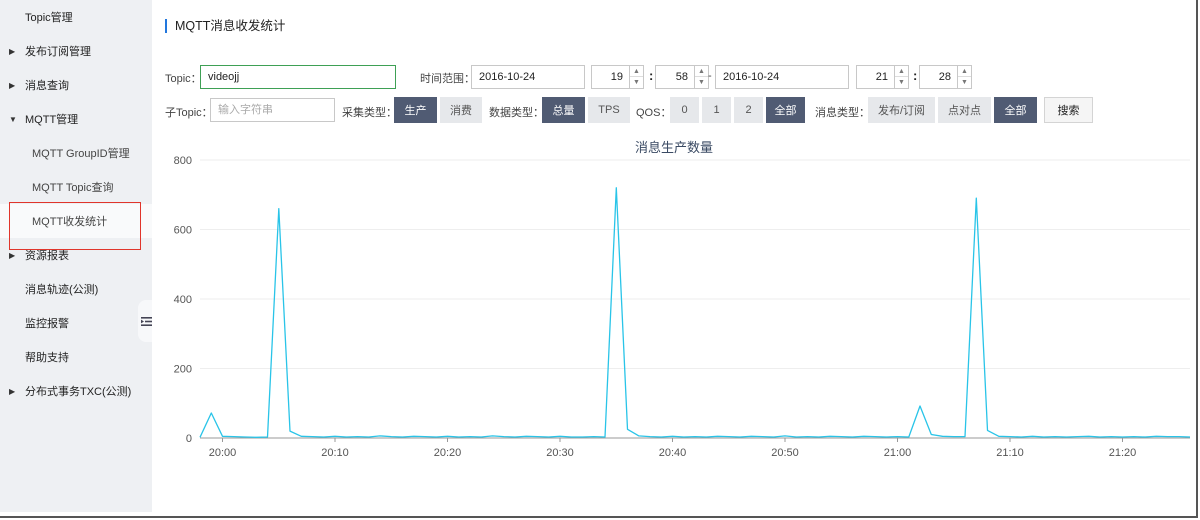  Describe the element at coordinates (183, 231) in the screenshot. I see `y-tick-label: 600` at that location.